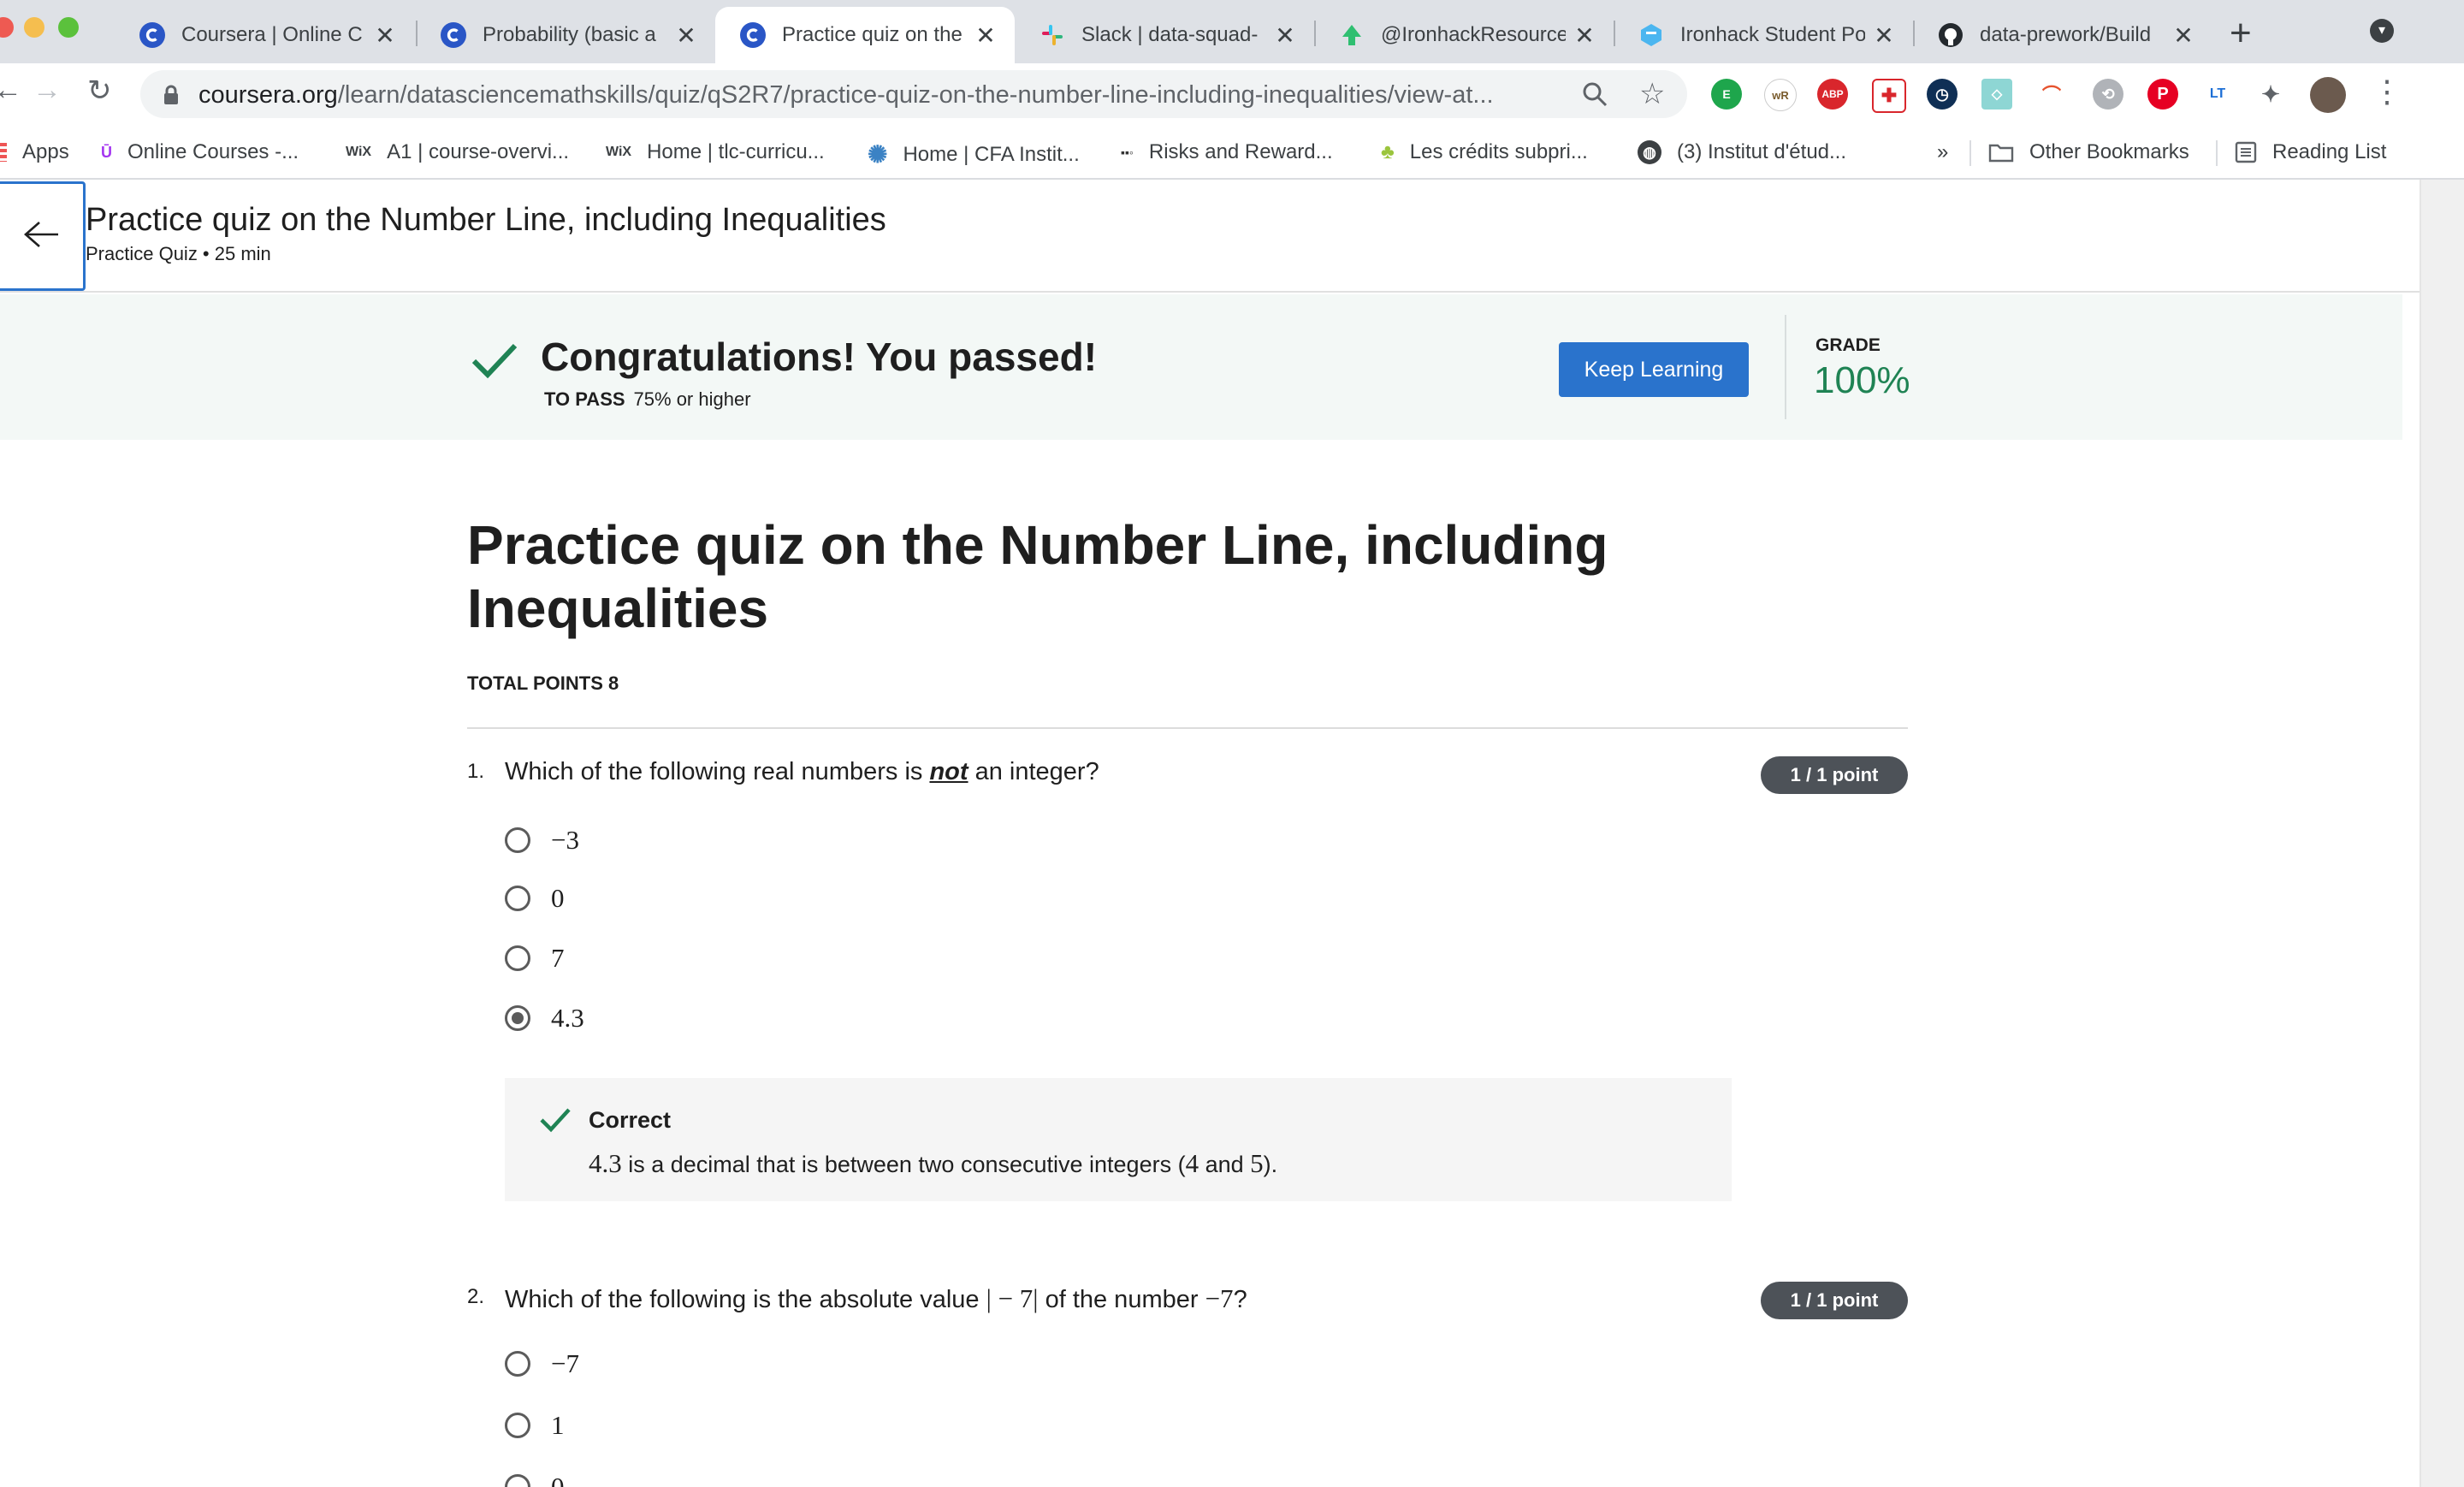 The image size is (2464, 1487). Describe the element at coordinates (34, 152) in the screenshot. I see `bookmark-item: Apps` at that location.